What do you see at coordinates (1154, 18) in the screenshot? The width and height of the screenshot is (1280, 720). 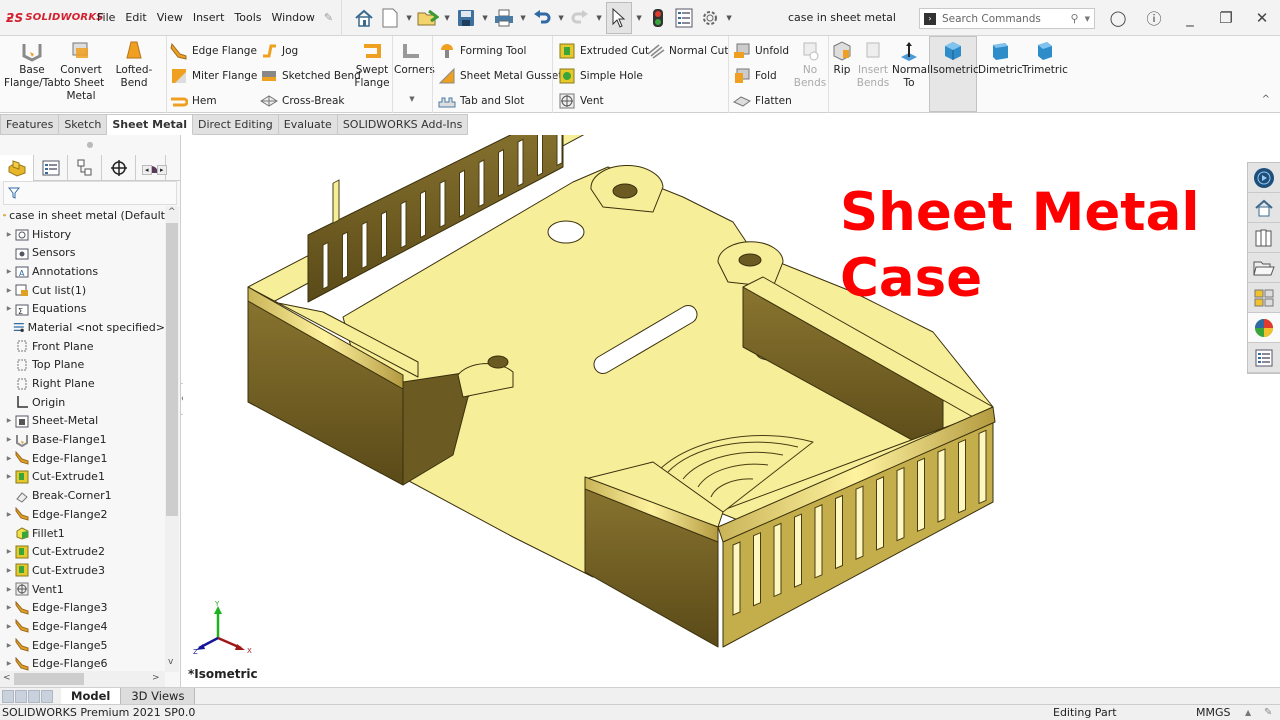 I see `help-icon: ⓘ` at bounding box center [1154, 18].